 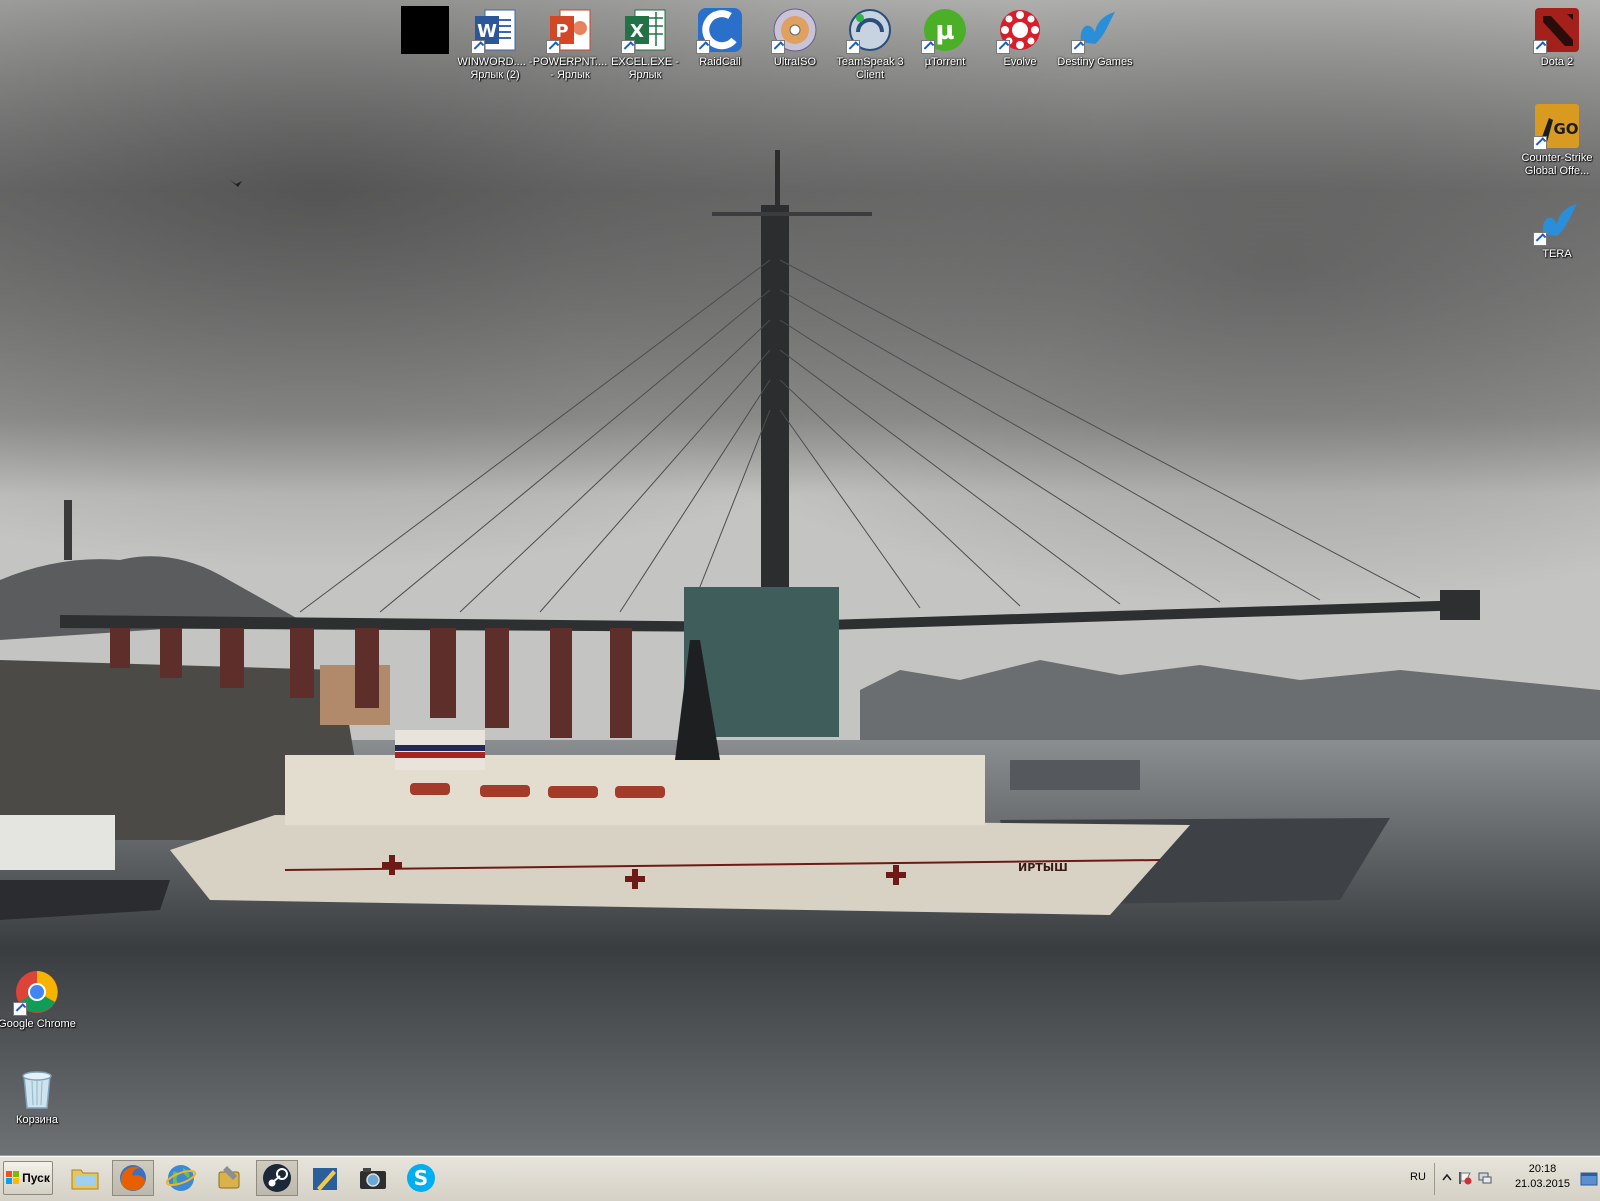 I want to click on start-button-label: Пуск, so click(x=36, y=1178).